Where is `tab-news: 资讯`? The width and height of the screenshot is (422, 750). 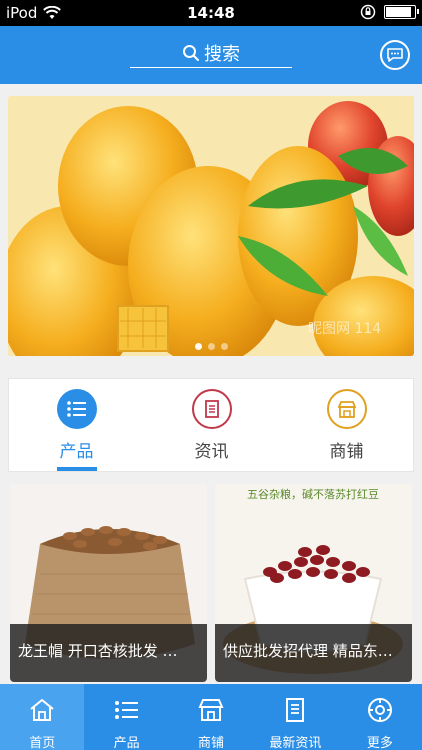
tab-news: 资讯 is located at coordinates (211, 426).